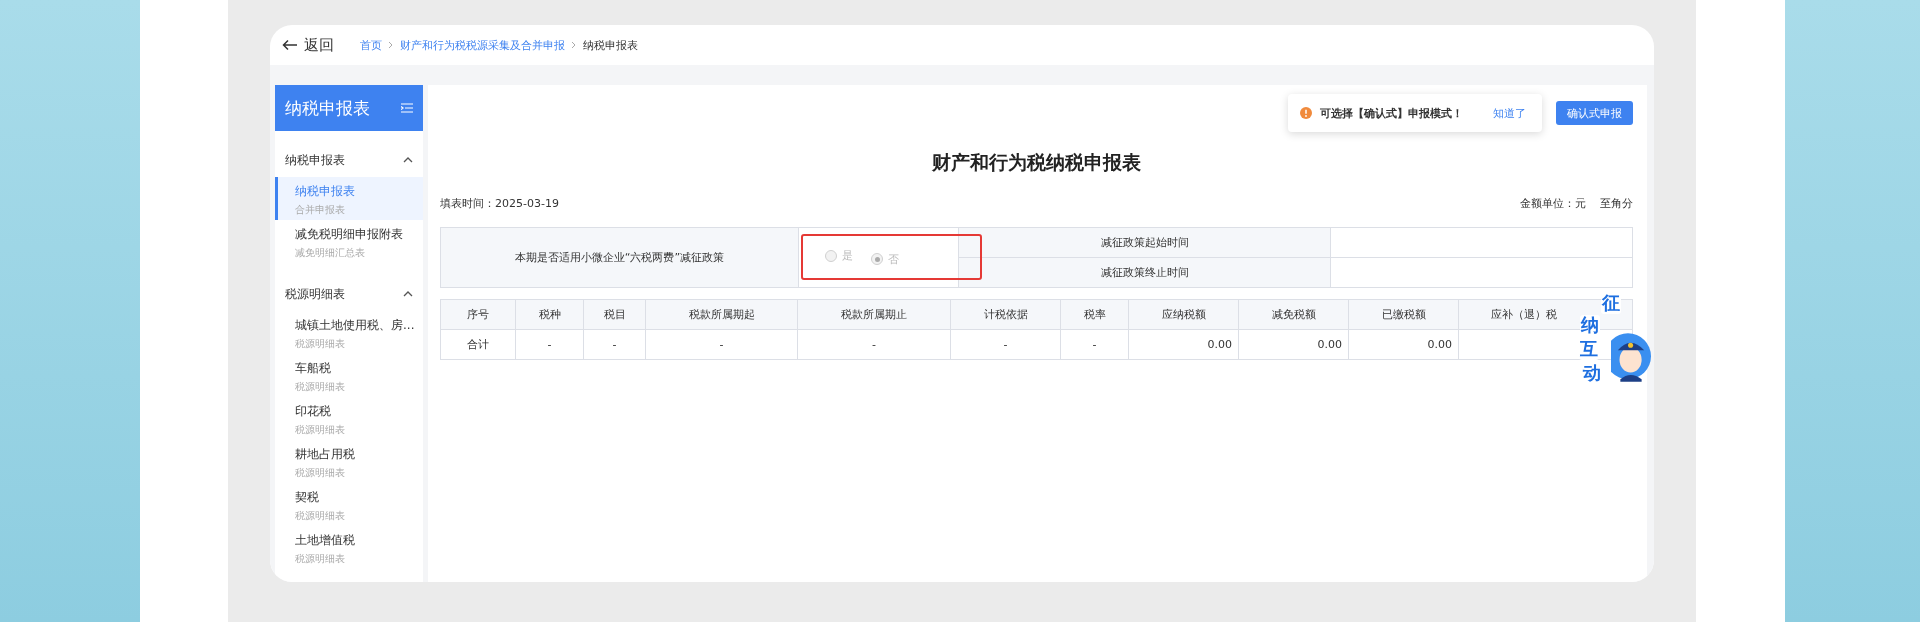  What do you see at coordinates (614, 314) in the screenshot?
I see `column-header: 税目` at bounding box center [614, 314].